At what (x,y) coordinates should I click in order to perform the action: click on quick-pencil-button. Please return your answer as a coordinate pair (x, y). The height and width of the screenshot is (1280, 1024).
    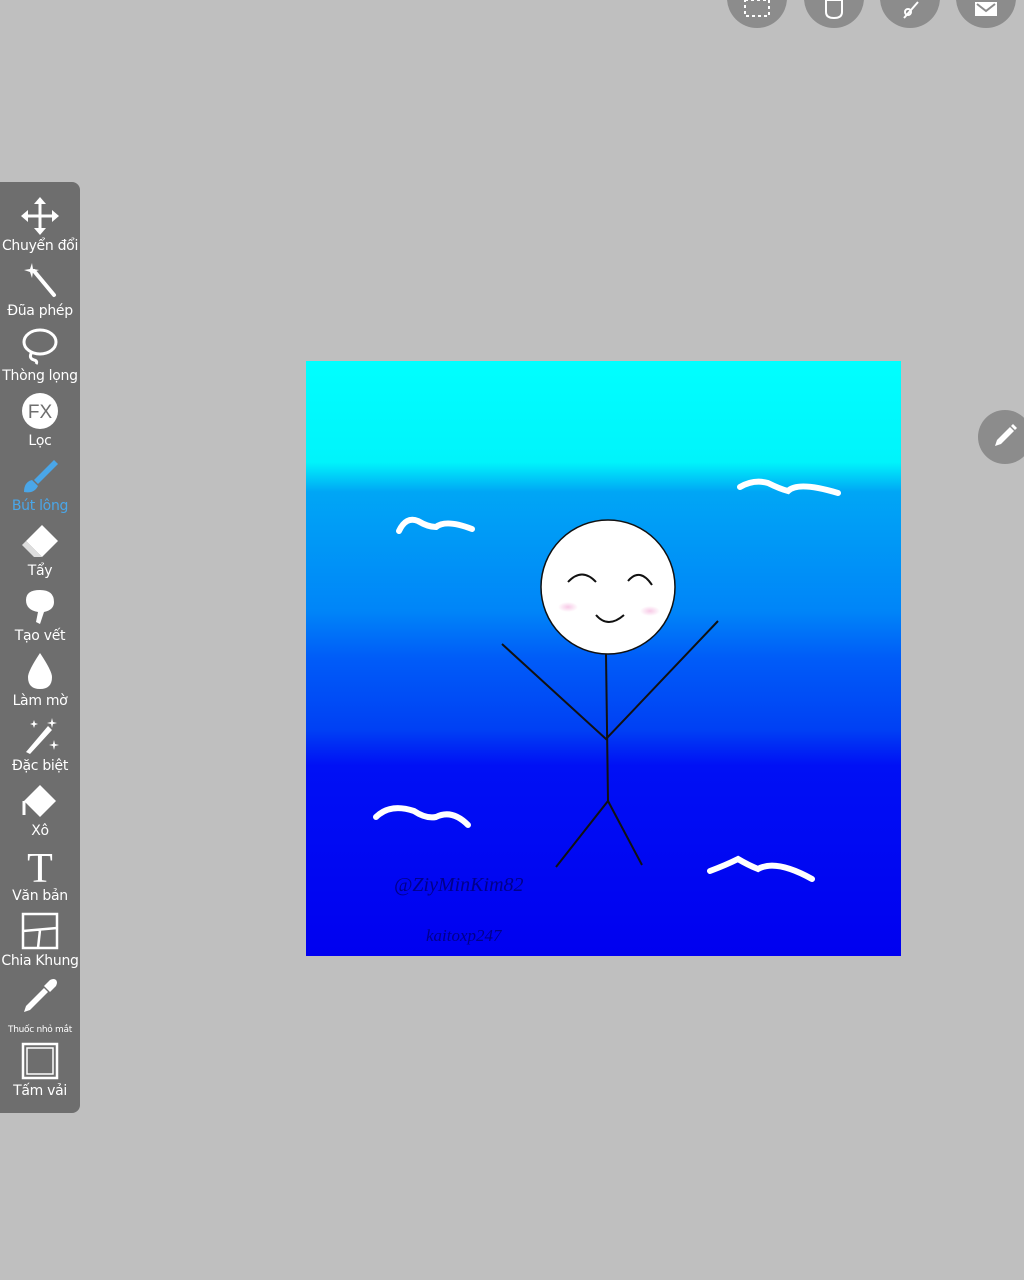
    Looking at the image, I should click on (1001, 437).